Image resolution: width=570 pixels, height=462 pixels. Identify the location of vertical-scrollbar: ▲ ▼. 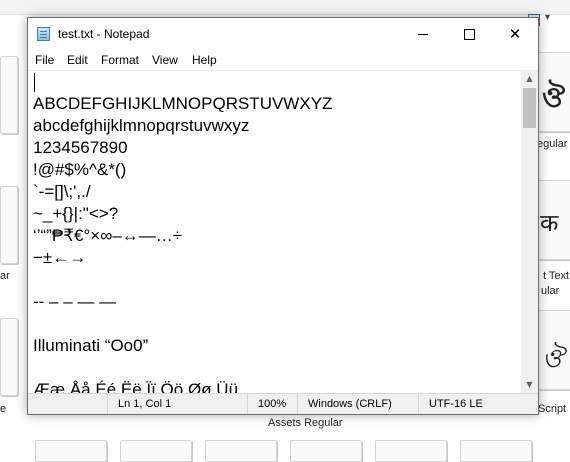
(529, 231).